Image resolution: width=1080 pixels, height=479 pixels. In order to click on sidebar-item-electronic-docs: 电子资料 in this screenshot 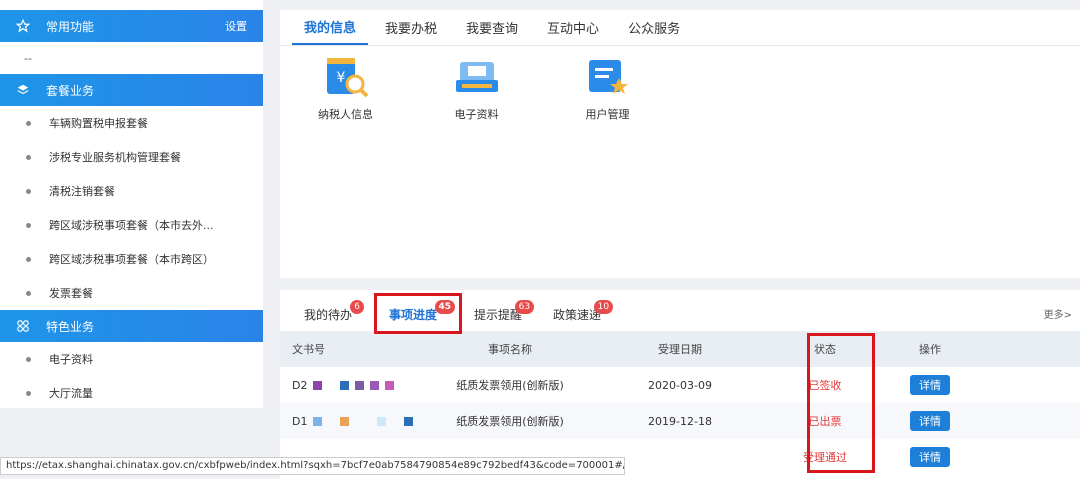, I will do `click(131, 359)`.